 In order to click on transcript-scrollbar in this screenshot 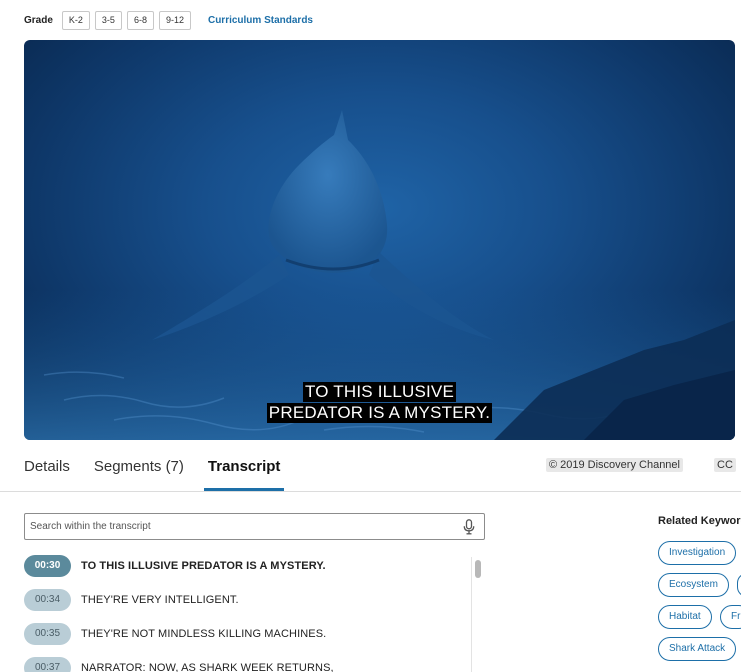, I will do `click(478, 614)`.